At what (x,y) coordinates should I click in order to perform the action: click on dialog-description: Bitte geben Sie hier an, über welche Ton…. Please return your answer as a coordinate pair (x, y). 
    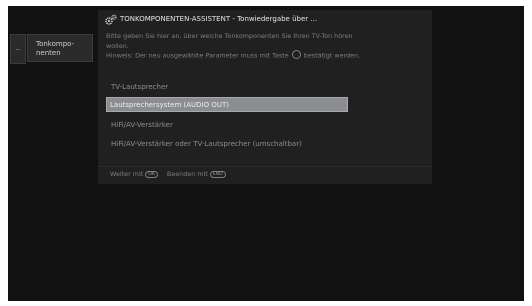
    Looking at the image, I should click on (267, 46).